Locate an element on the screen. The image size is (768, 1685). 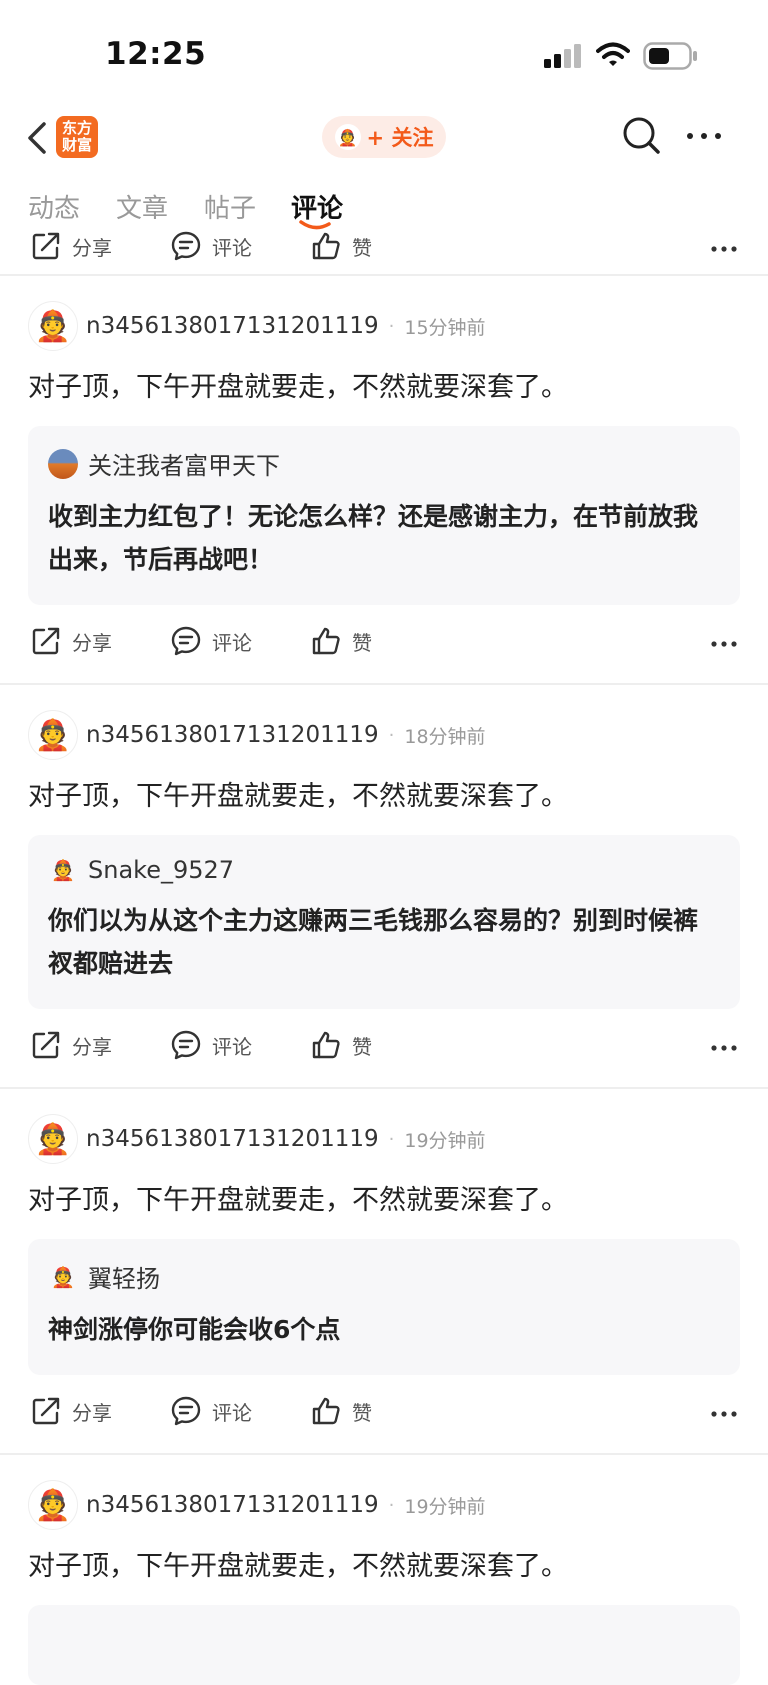
nav-bar: 东方 财富 👲 + 关注 is located at coordinates (384, 136).